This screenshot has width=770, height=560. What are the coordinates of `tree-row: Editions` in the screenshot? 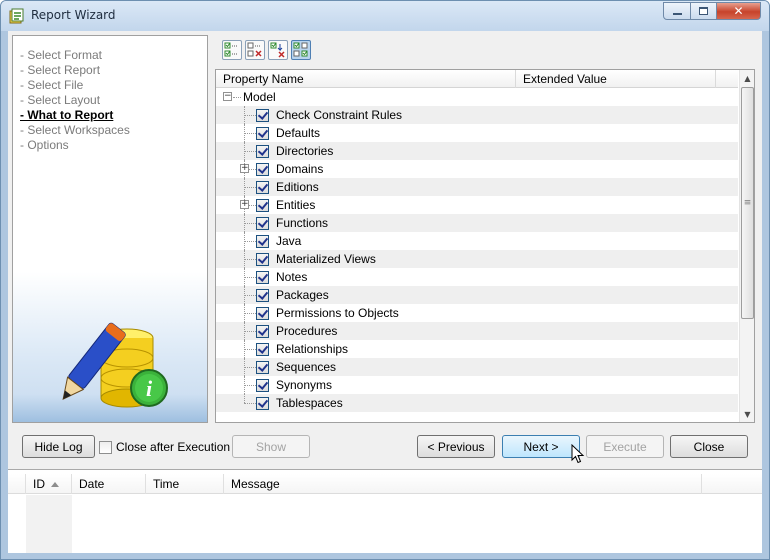 It's located at (477, 187).